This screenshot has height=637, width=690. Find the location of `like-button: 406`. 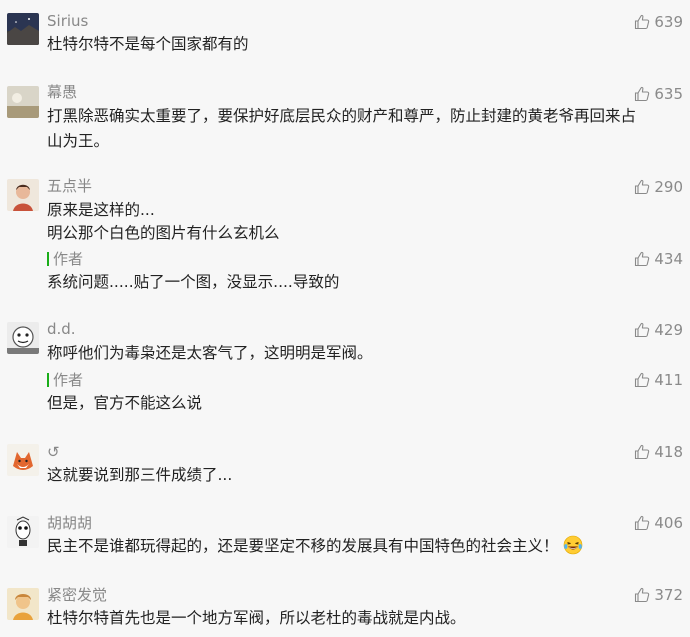

like-button: 406 is located at coordinates (658, 523).